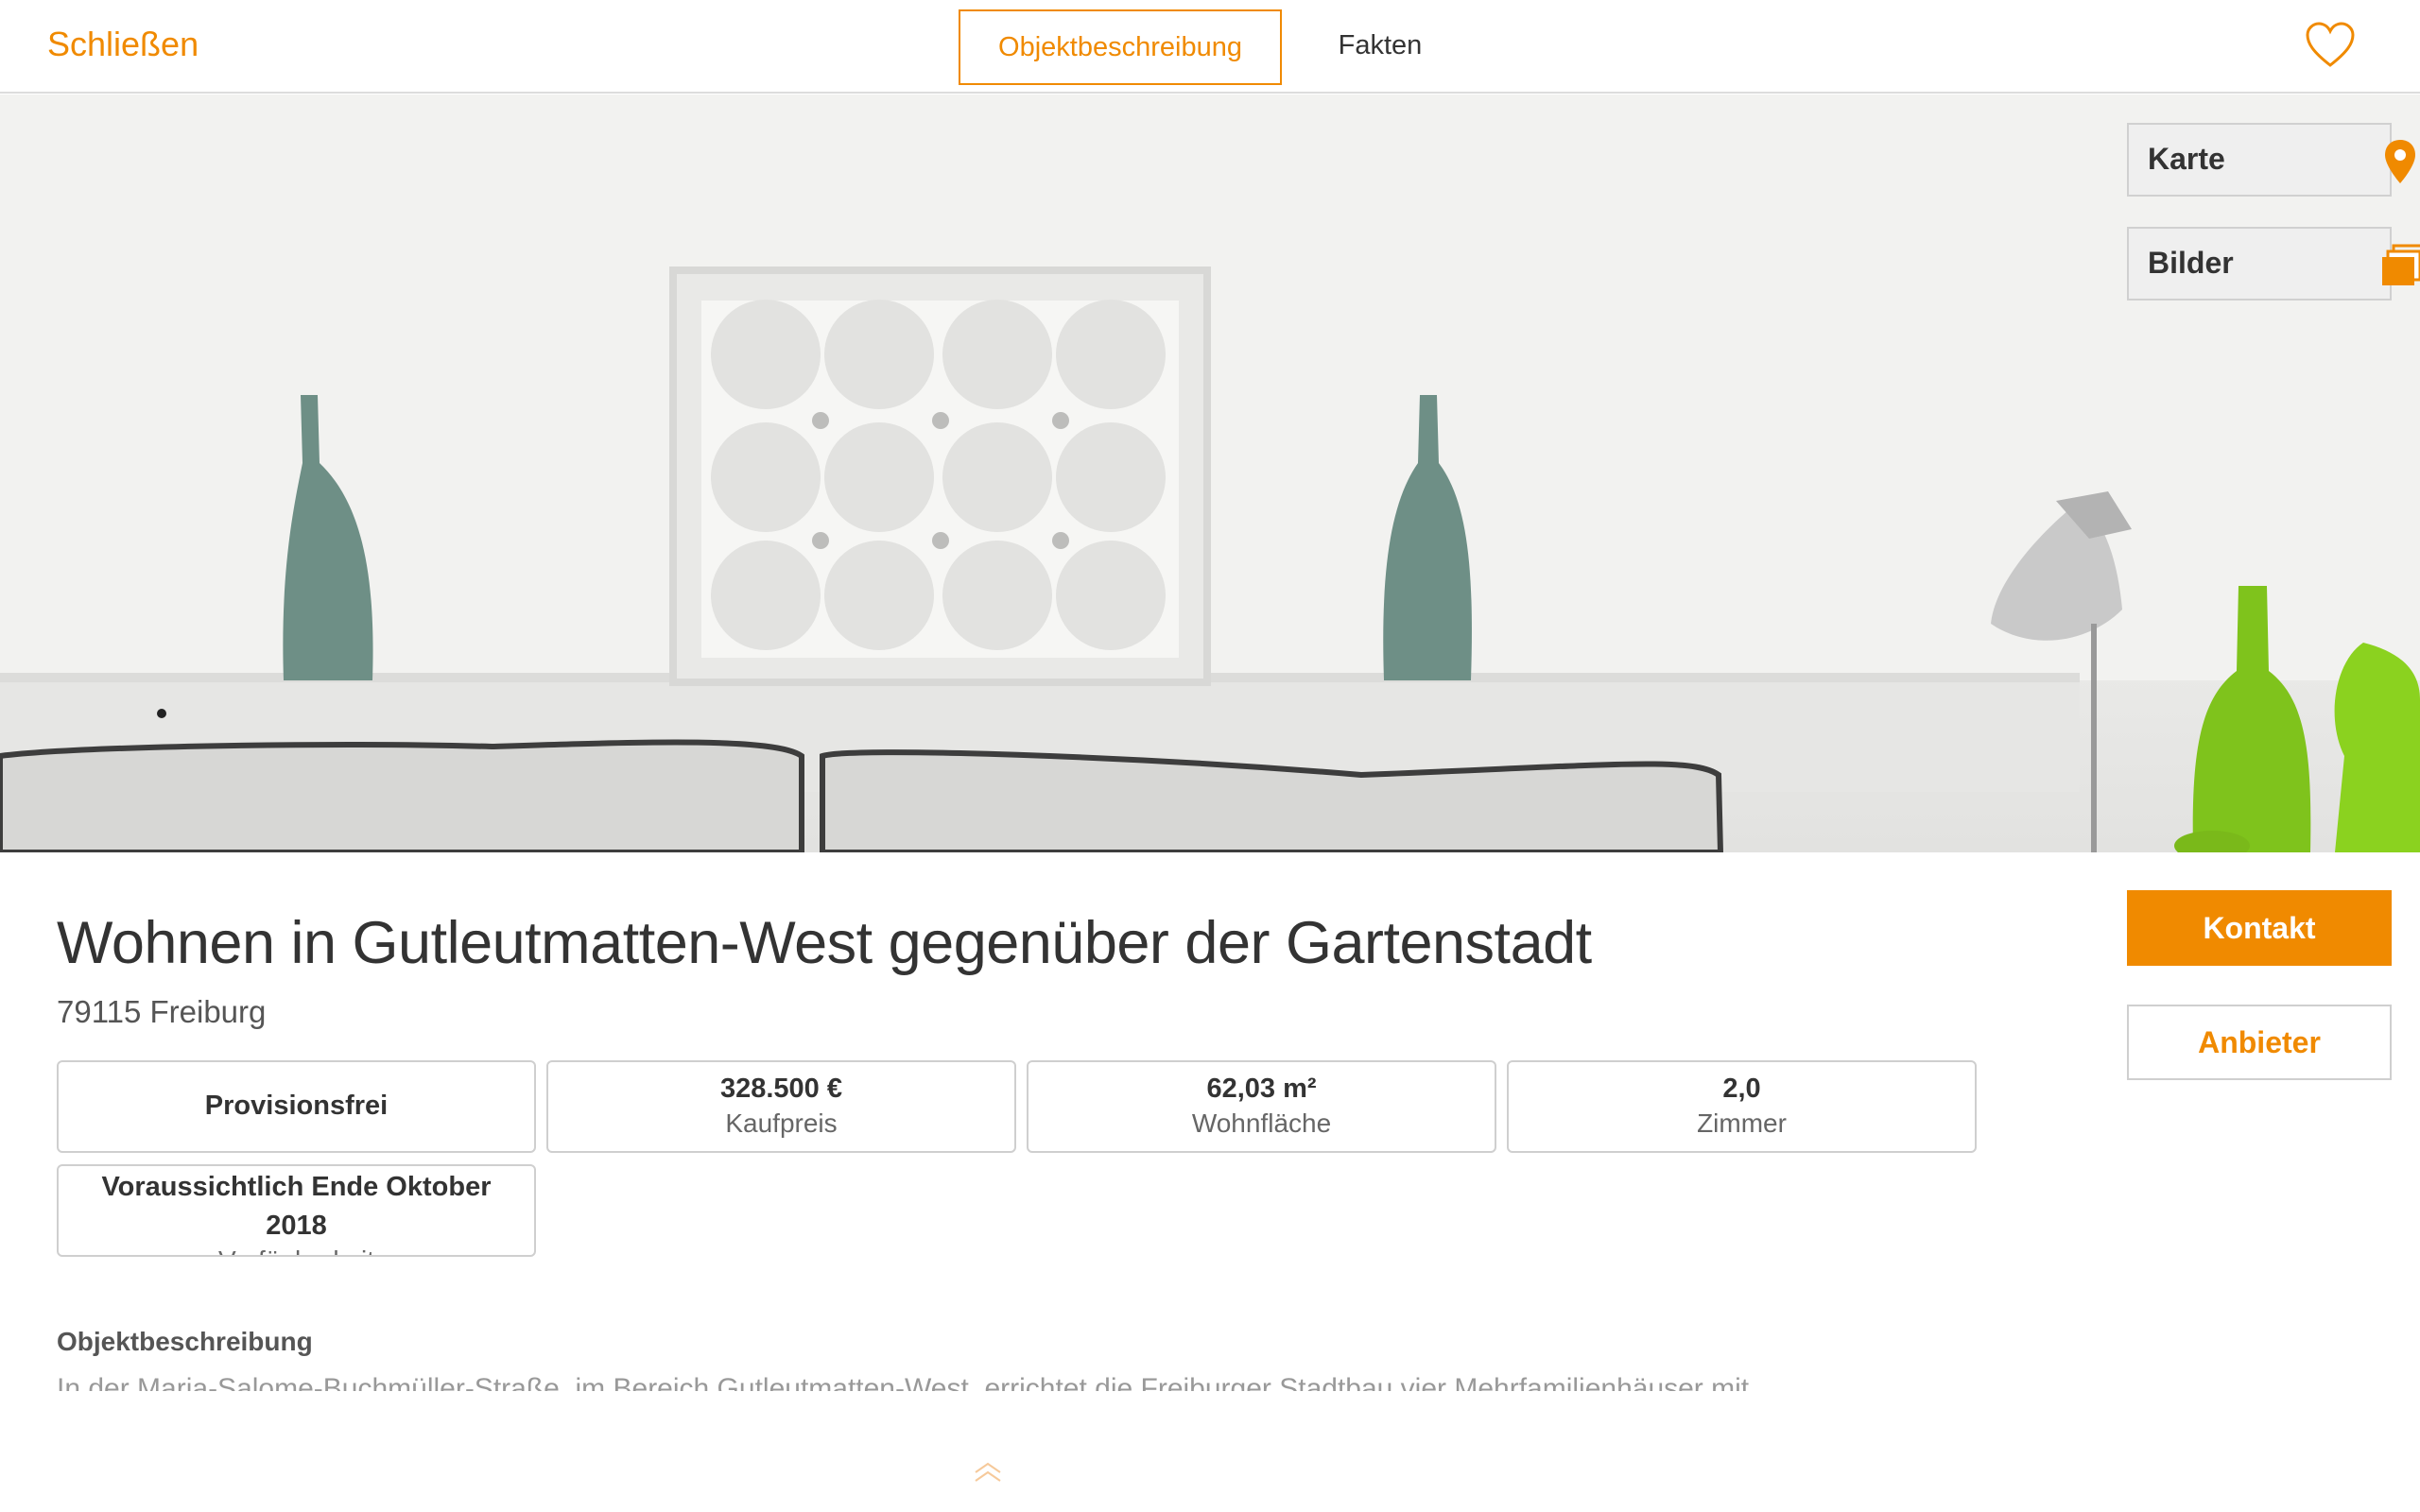 The width and height of the screenshot is (2420, 1512). I want to click on fact-label: Zimmer, so click(1742, 1123).